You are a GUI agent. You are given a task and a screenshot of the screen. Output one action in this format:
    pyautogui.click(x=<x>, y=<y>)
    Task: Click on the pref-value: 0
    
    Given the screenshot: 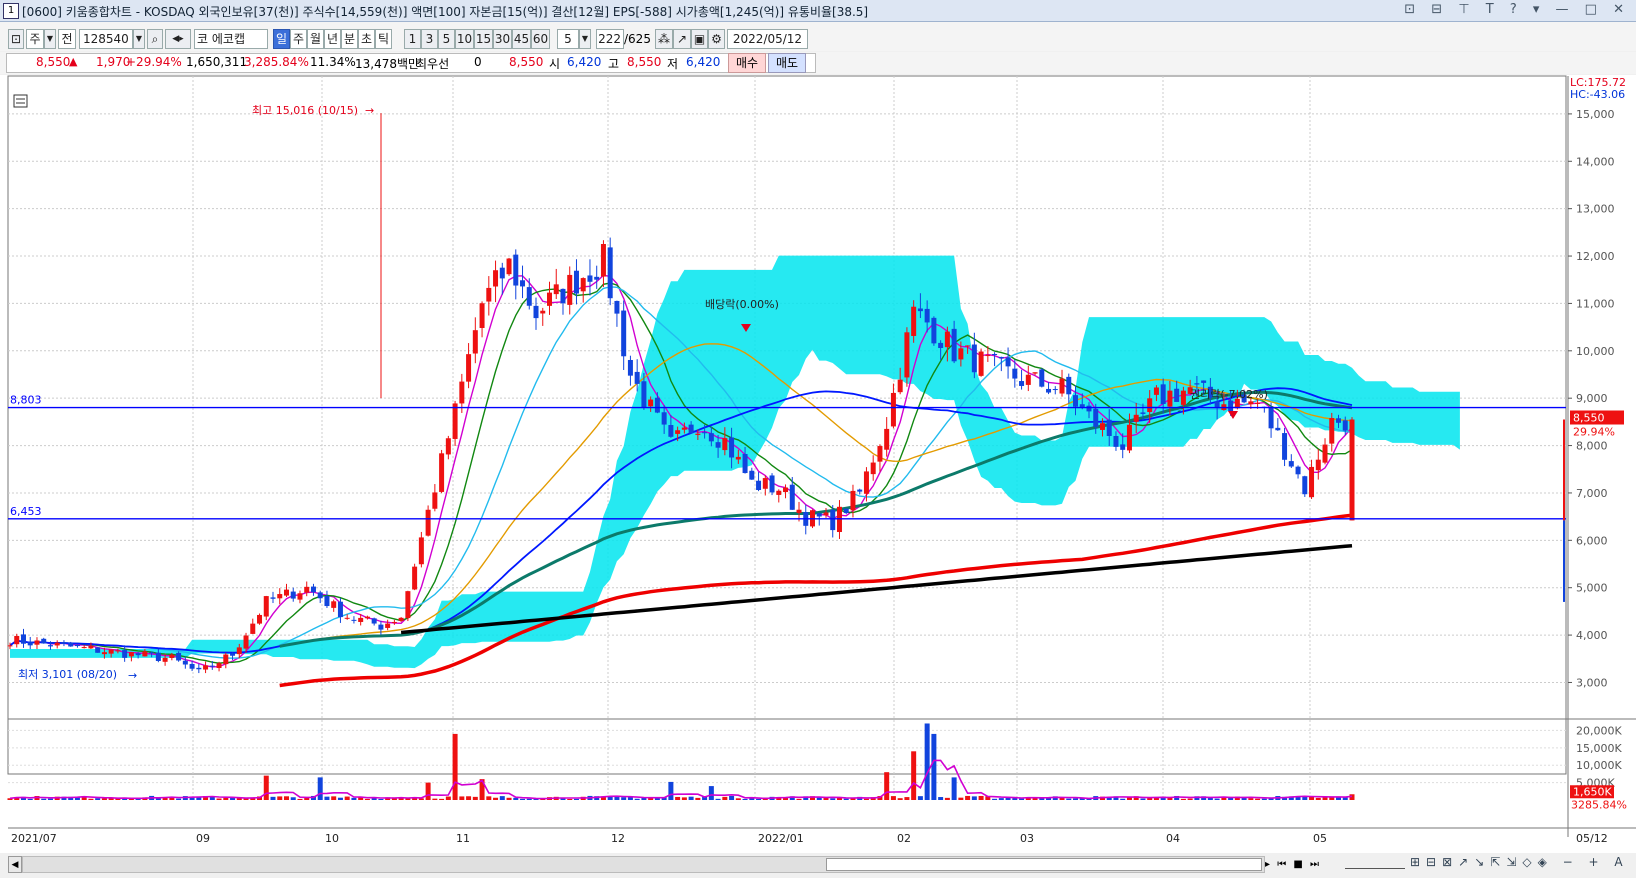 What is the action you would take?
    pyautogui.click(x=478, y=62)
    